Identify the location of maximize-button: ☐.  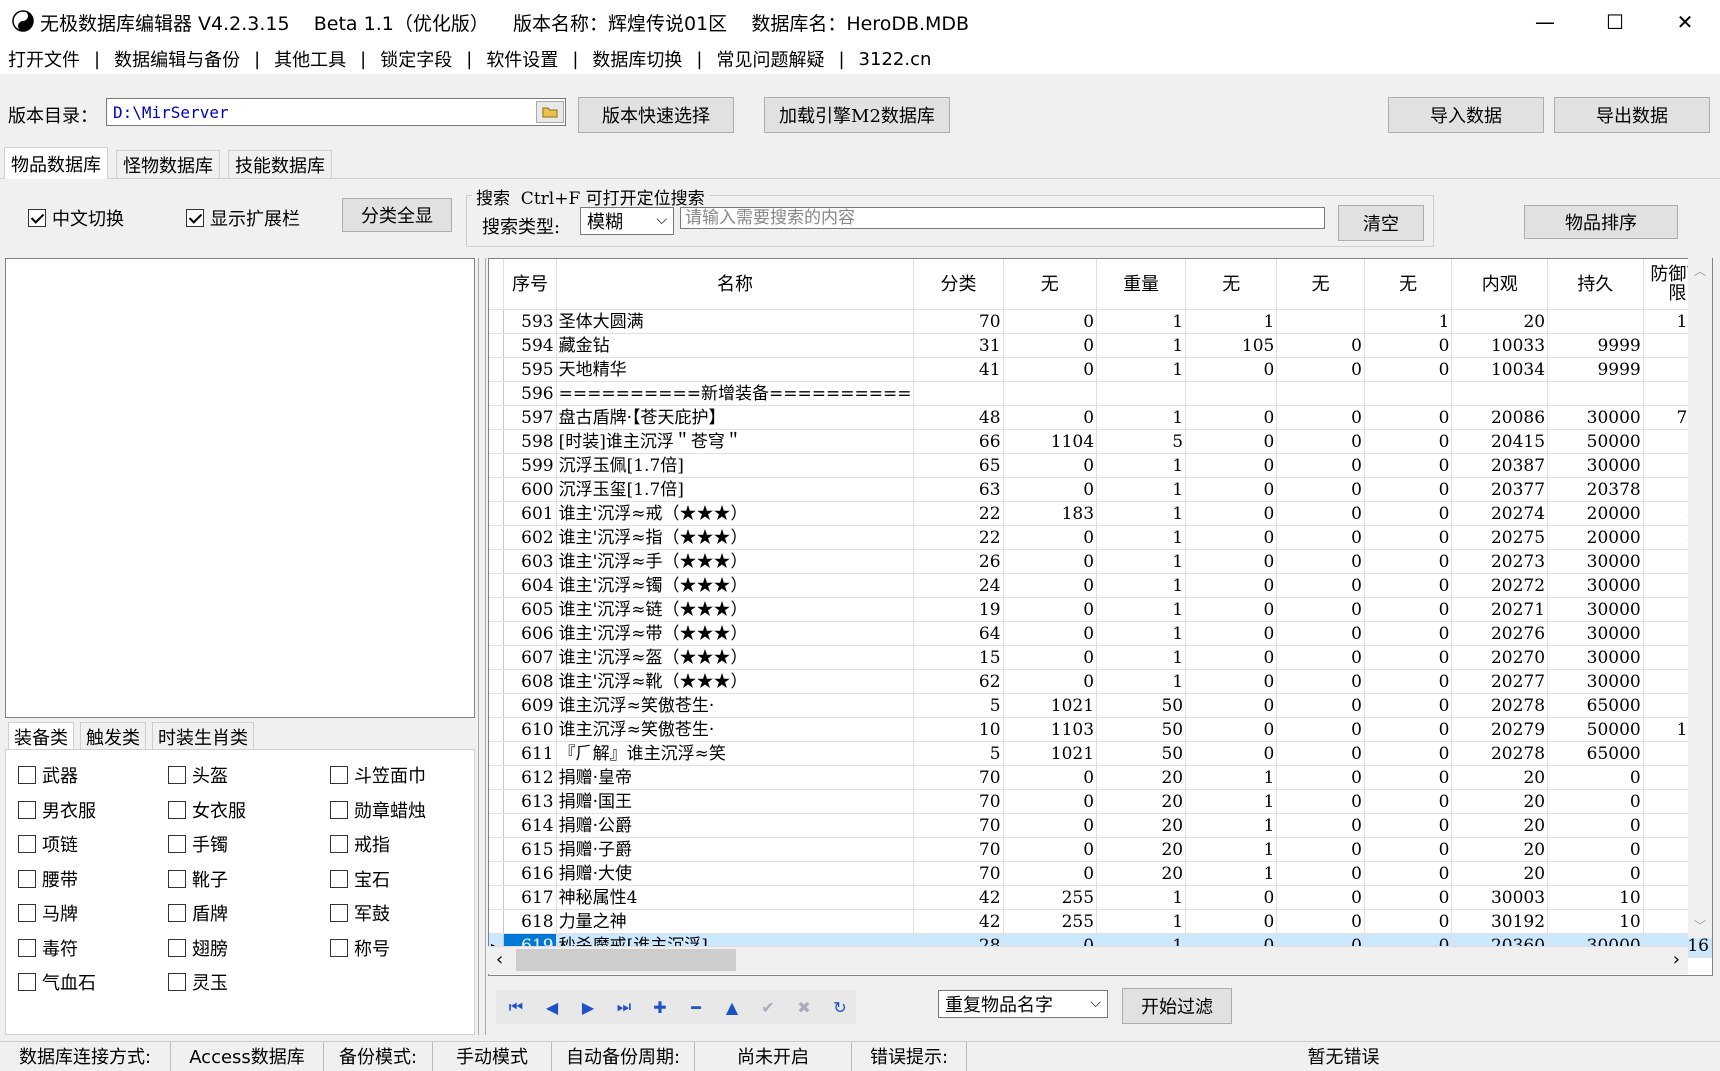
(1615, 22).